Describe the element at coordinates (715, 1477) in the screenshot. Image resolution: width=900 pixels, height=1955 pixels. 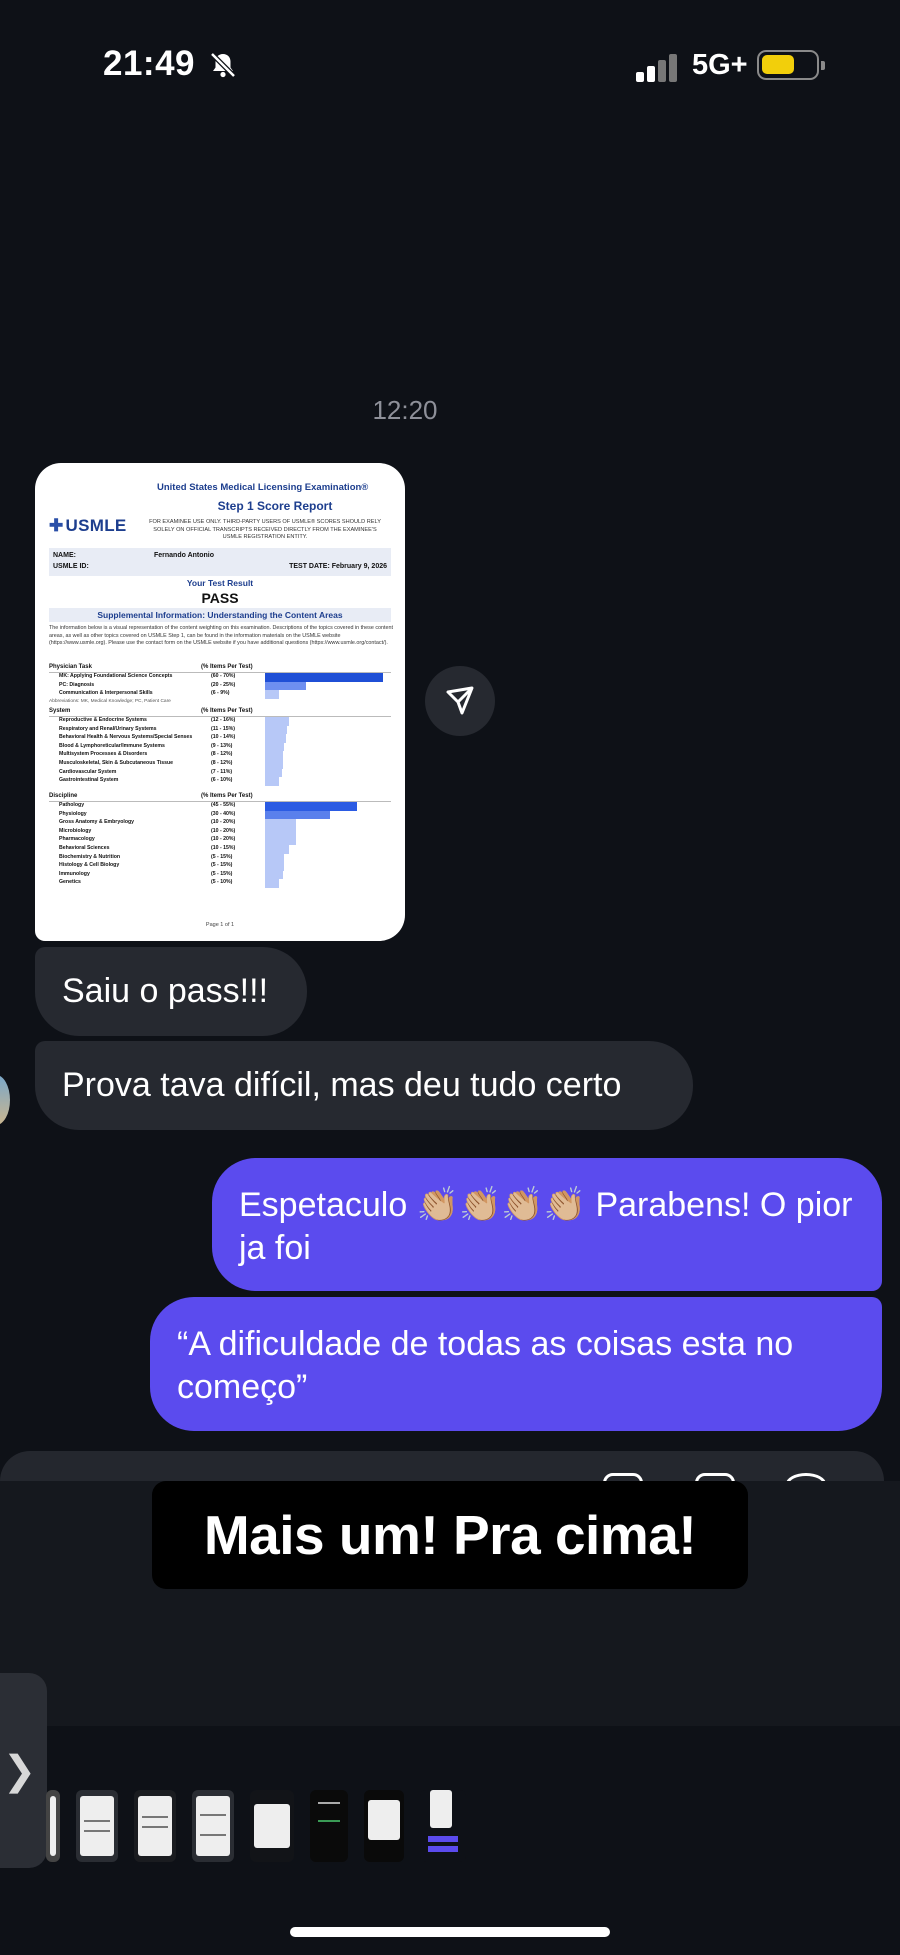
I see `sticker-icon` at that location.